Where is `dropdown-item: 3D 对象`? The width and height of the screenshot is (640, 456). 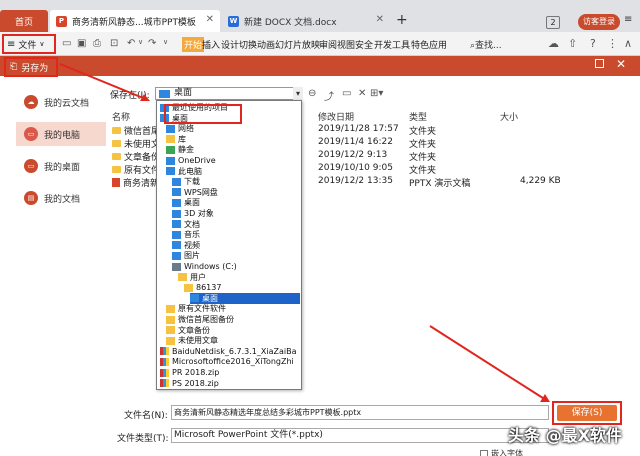
dropdown-item: 3D 对象 is located at coordinates (236, 213).